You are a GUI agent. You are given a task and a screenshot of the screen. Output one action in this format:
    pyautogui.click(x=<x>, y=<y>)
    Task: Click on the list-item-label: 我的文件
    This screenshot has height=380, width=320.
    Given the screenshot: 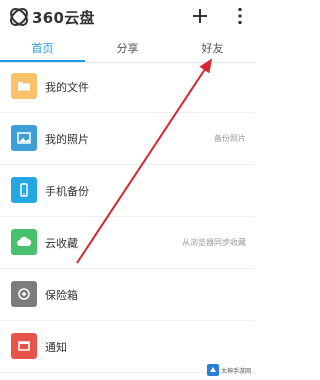 What is the action you would take?
    pyautogui.click(x=67, y=87)
    